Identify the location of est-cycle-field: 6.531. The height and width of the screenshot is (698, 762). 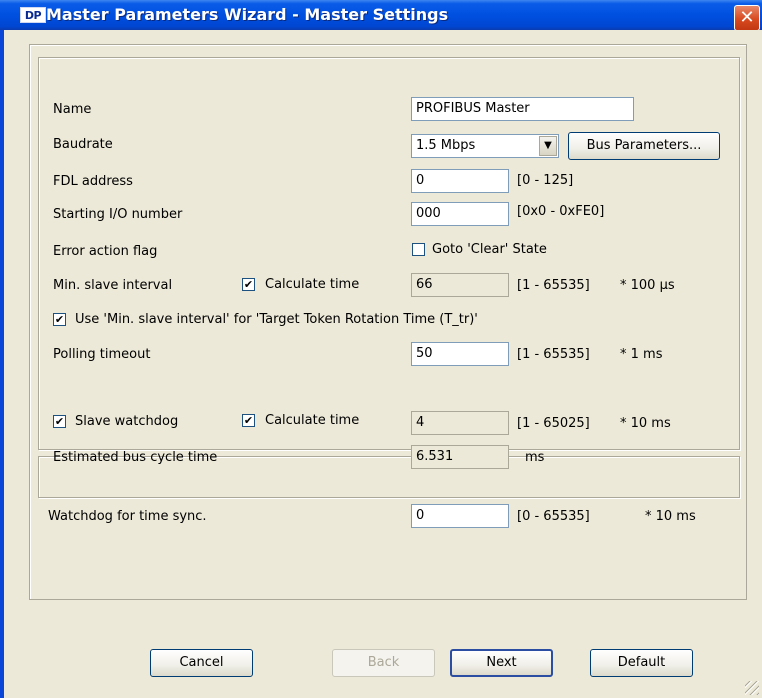
(460, 457).